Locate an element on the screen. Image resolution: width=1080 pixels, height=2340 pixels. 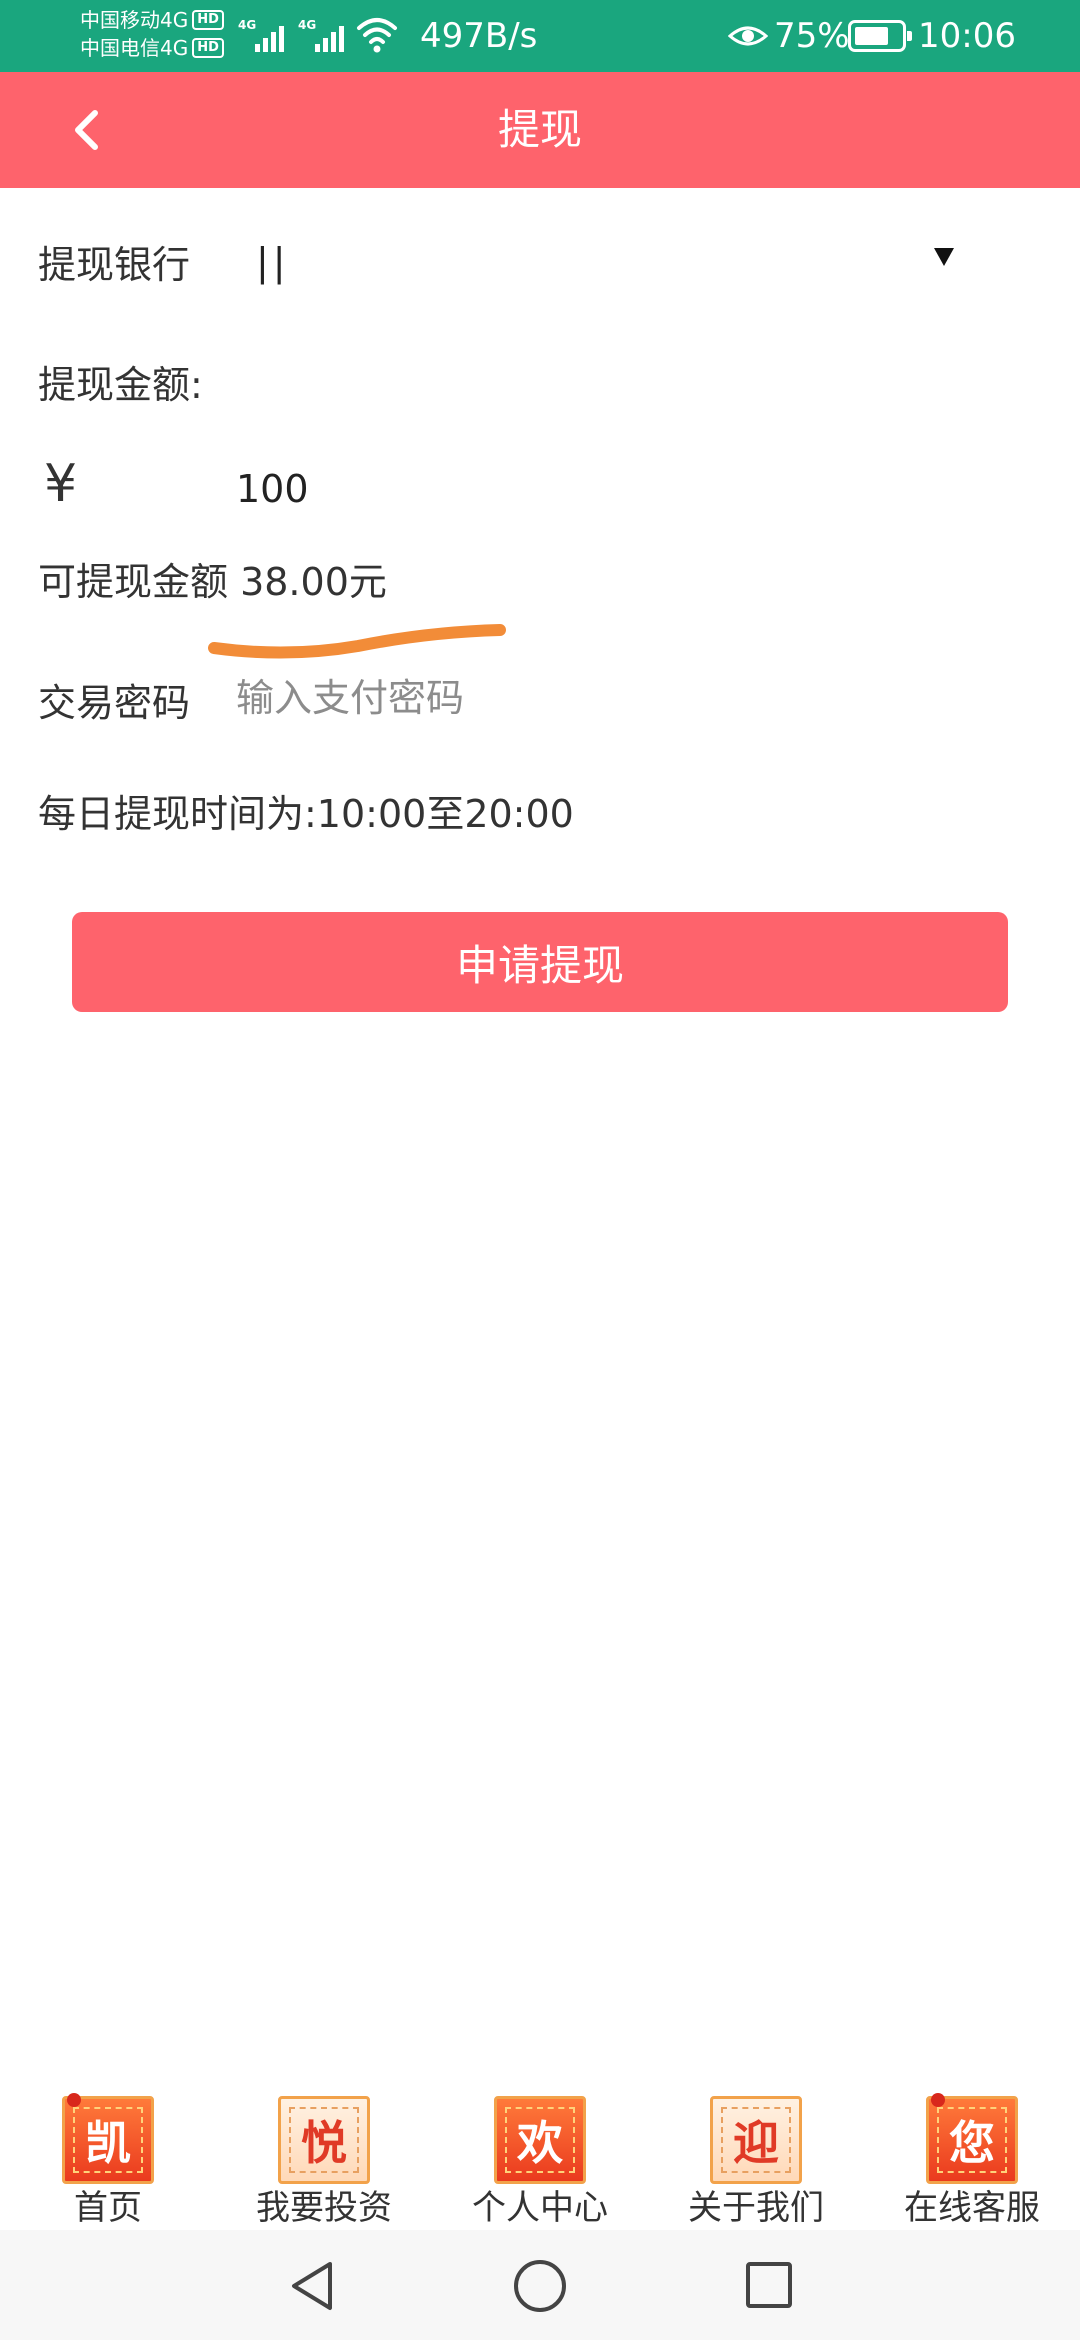
tab-support: 您 在线客服 is located at coordinates (972, 2160).